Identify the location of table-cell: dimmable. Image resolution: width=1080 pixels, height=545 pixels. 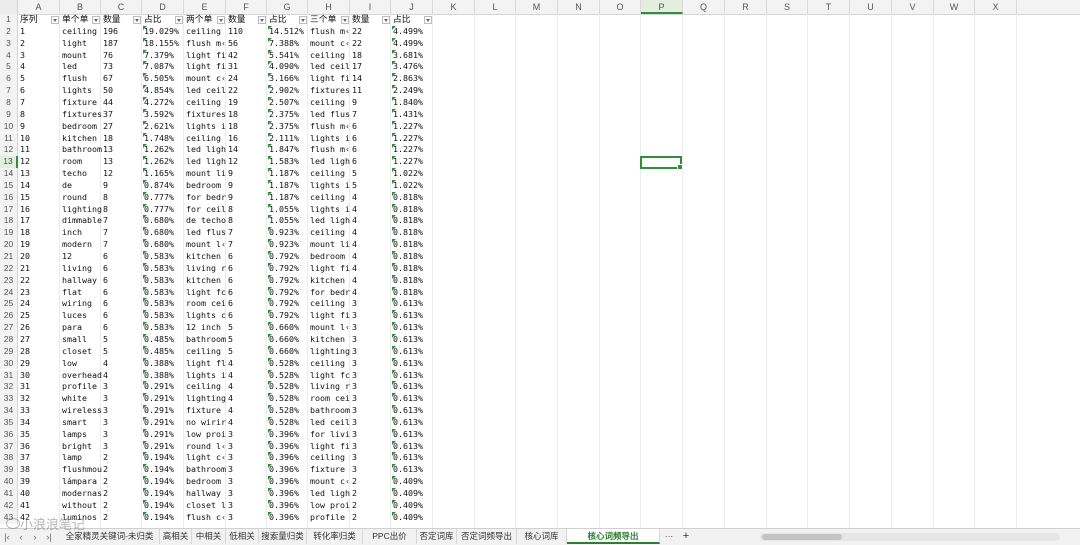
(81, 221).